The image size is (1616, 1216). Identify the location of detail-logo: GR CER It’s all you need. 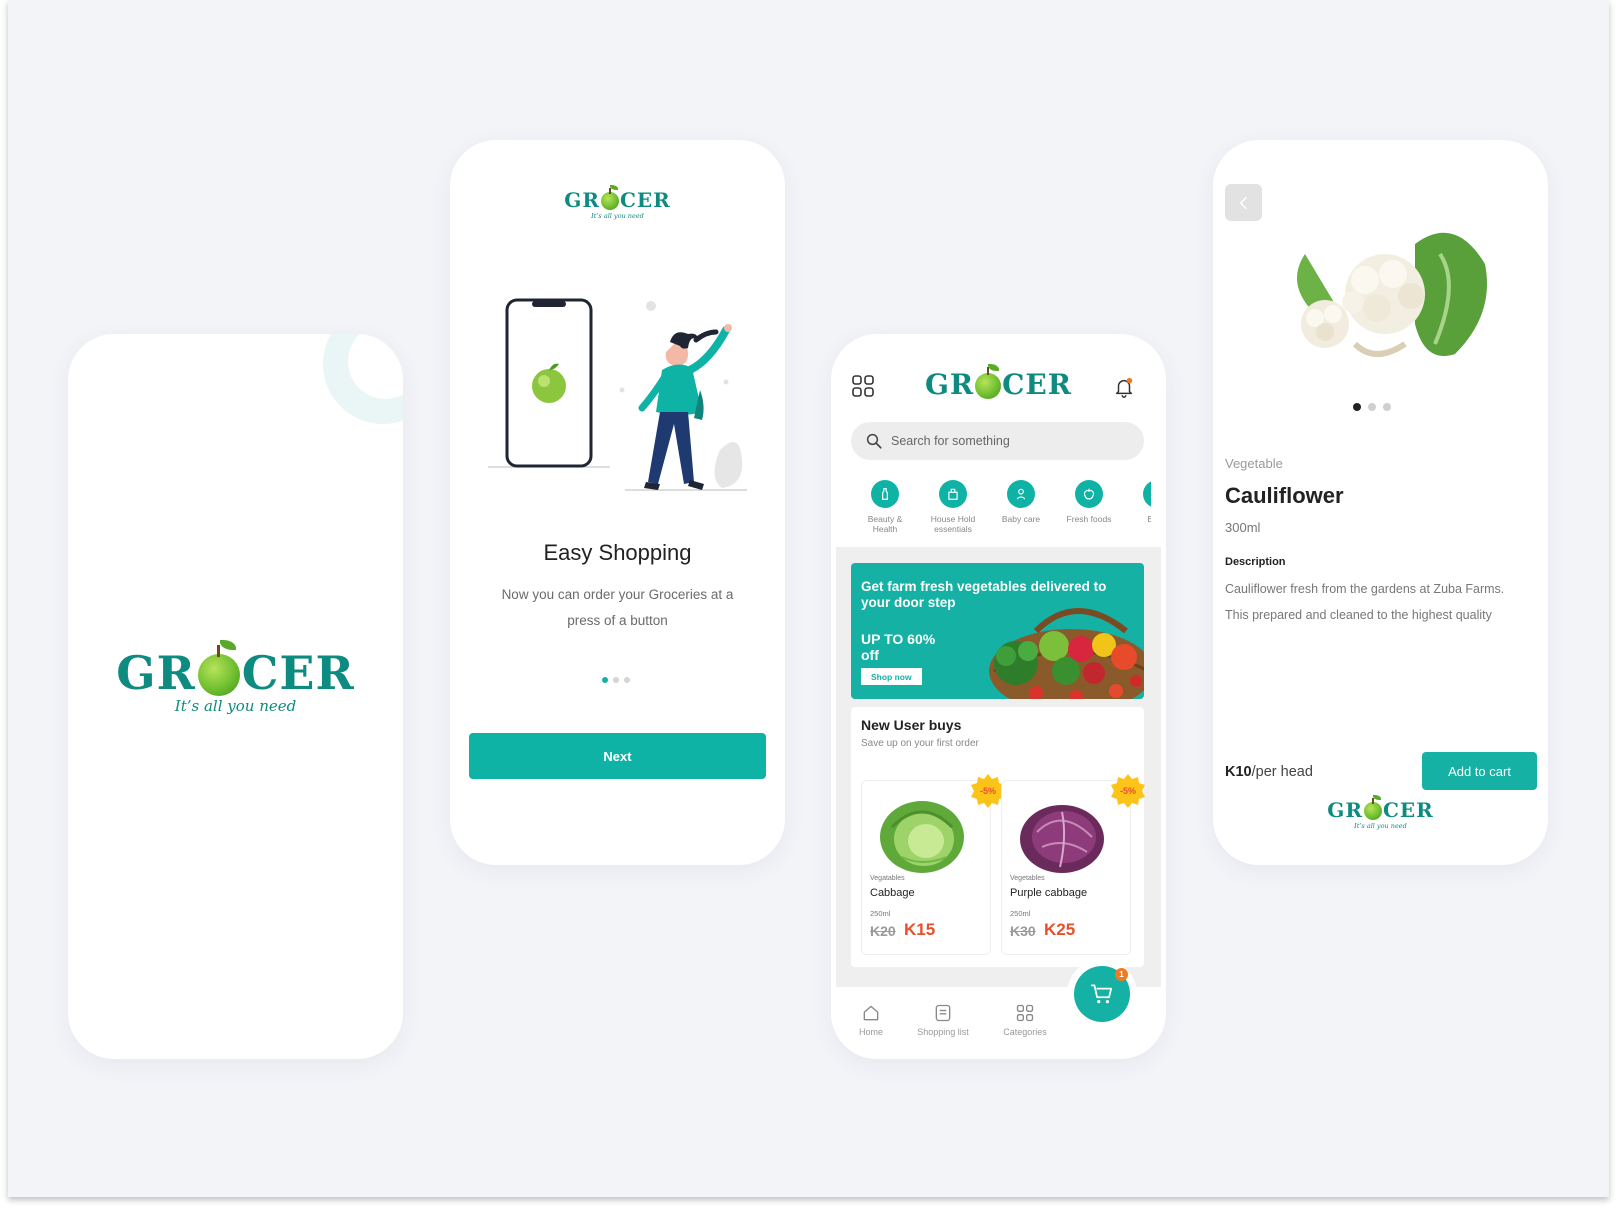
(1380, 812).